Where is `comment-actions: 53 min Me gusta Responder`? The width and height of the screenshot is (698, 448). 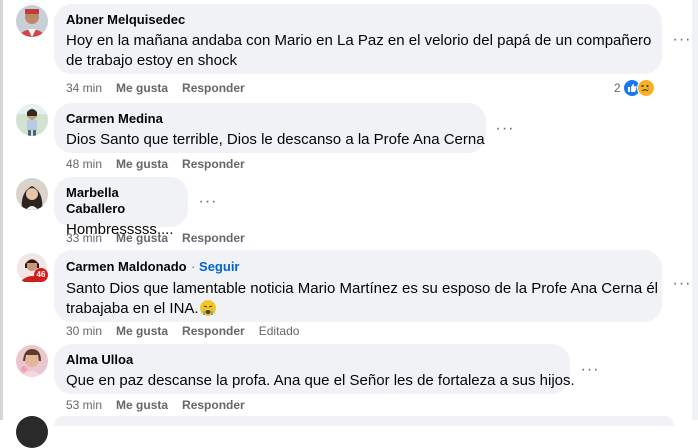
comment-actions: 53 min Me gusta Responder is located at coordinates (155, 405).